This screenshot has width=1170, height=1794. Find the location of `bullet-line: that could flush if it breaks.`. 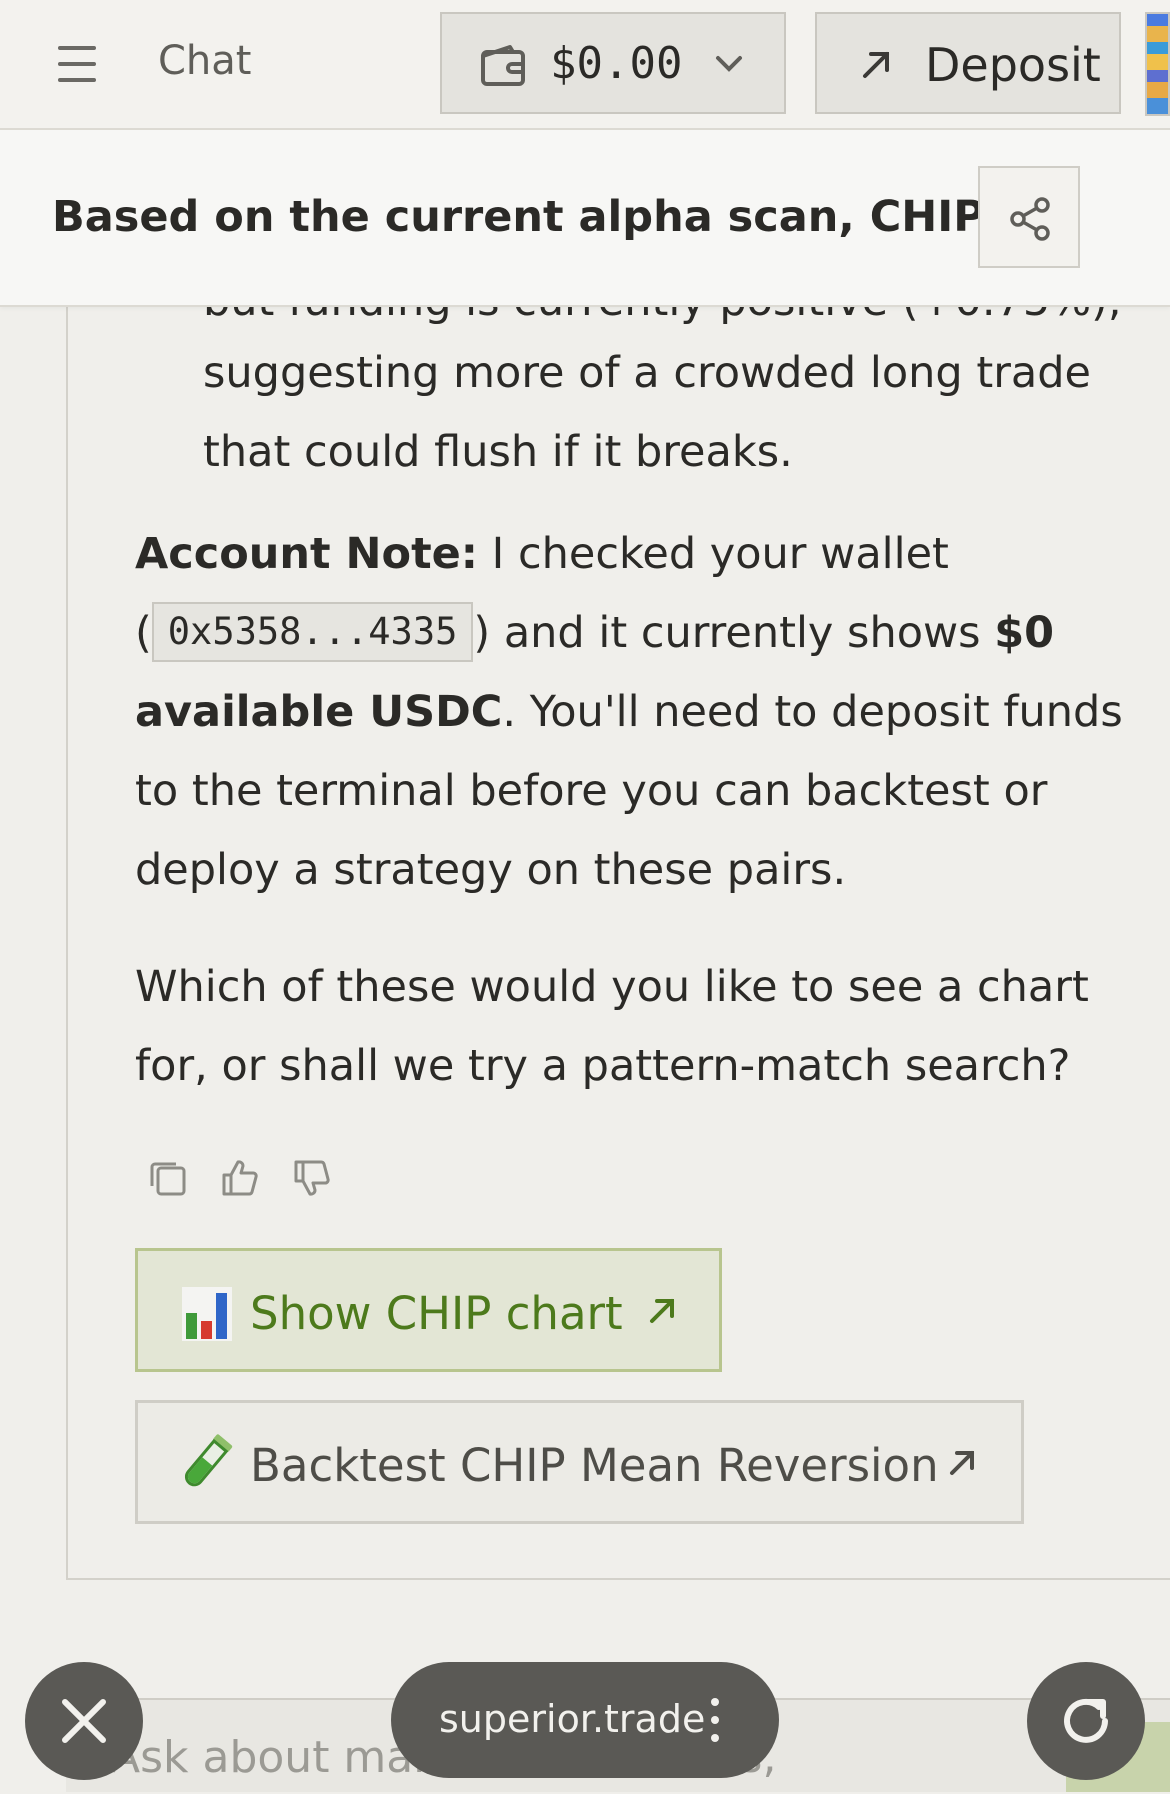

bullet-line: that could flush if it breaks. is located at coordinates (498, 452).